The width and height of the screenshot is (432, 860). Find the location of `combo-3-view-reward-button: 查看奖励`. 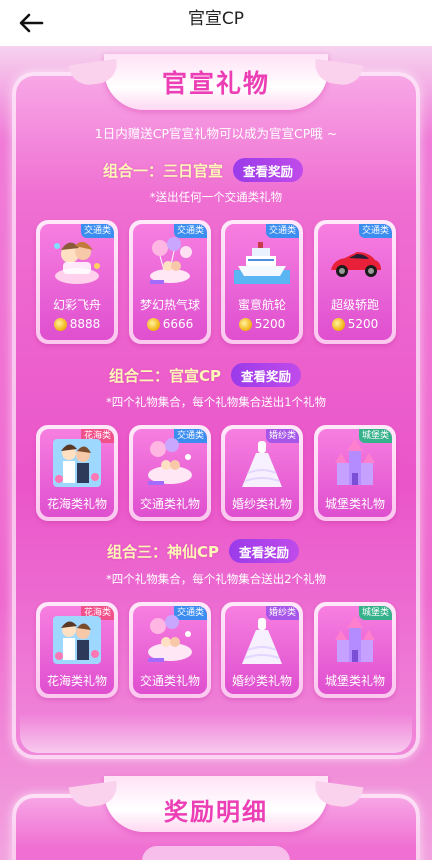

combo-3-view-reward-button: 查看奖励 is located at coordinates (264, 551).